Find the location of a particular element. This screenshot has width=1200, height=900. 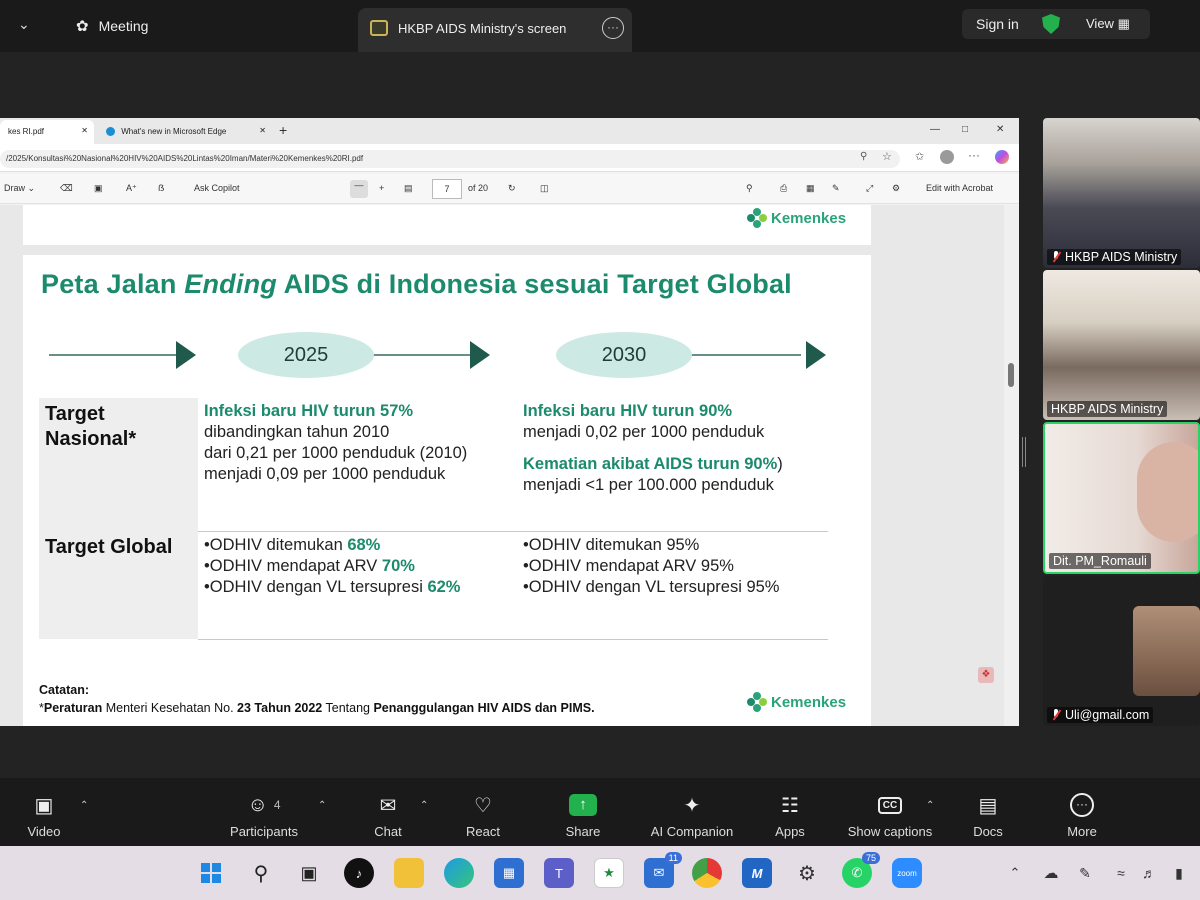

maximize-icon: □ is located at coordinates (965, 129).